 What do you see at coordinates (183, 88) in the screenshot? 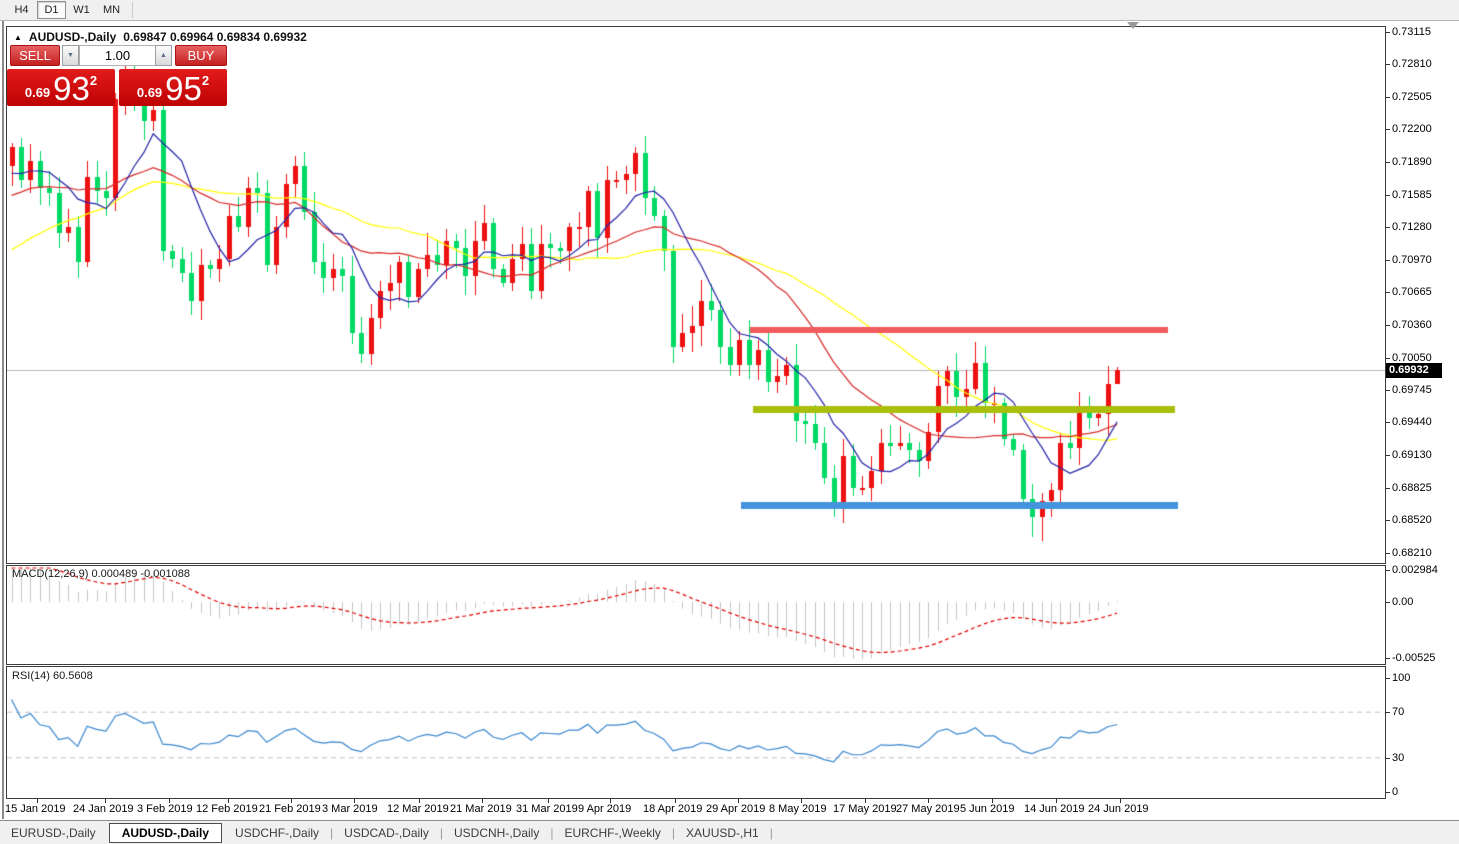
I see `buy-price-big: 95` at bounding box center [183, 88].